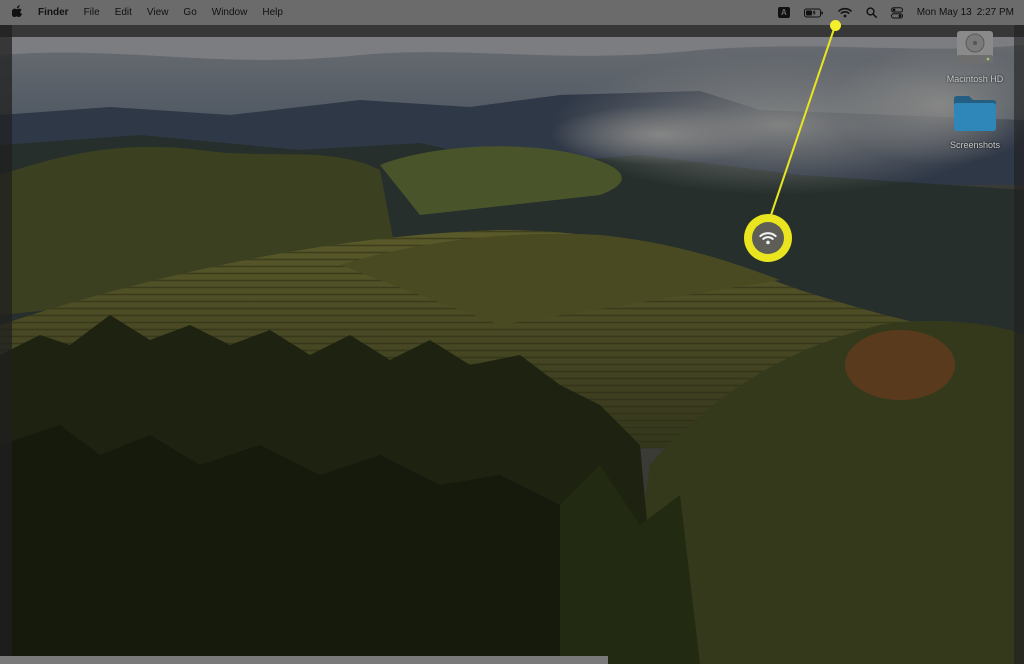 The width and height of the screenshot is (1024, 664). I want to click on menu-app-name: Finder, so click(53, 12).